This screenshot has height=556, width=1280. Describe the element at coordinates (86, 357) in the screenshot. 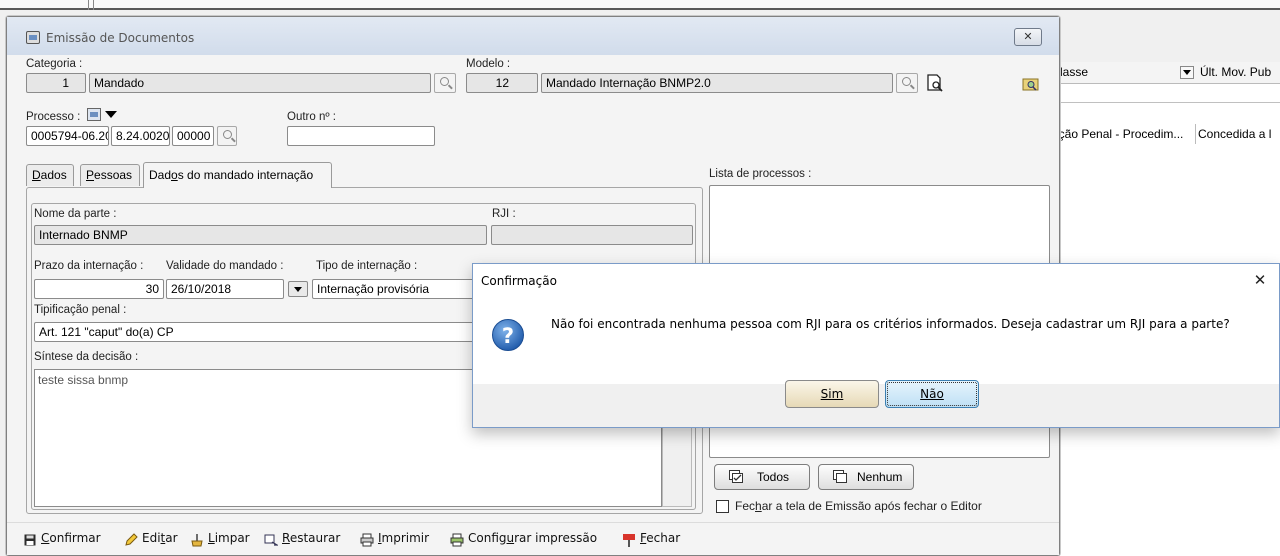

I see `sintese-decisao-label: Síntese da decisão :` at that location.